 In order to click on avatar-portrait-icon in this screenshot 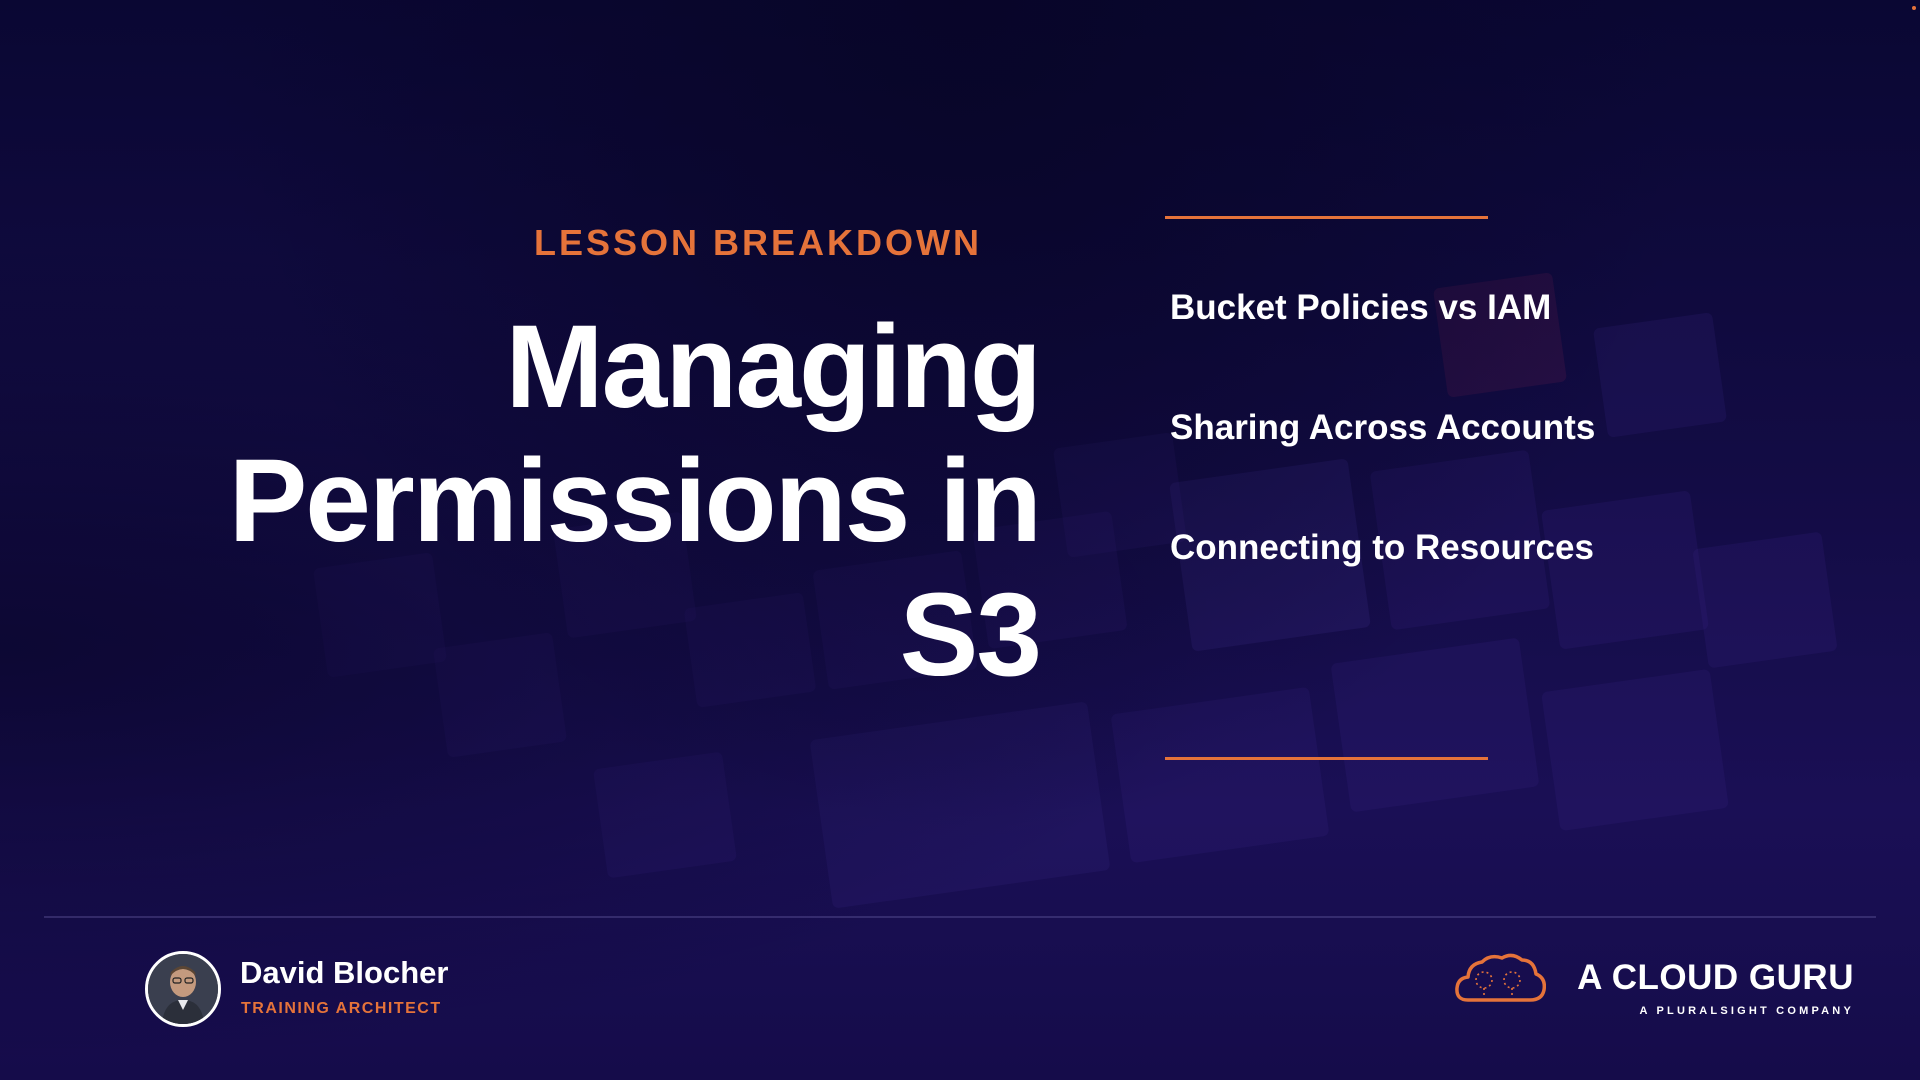, I will do `click(183, 989)`.